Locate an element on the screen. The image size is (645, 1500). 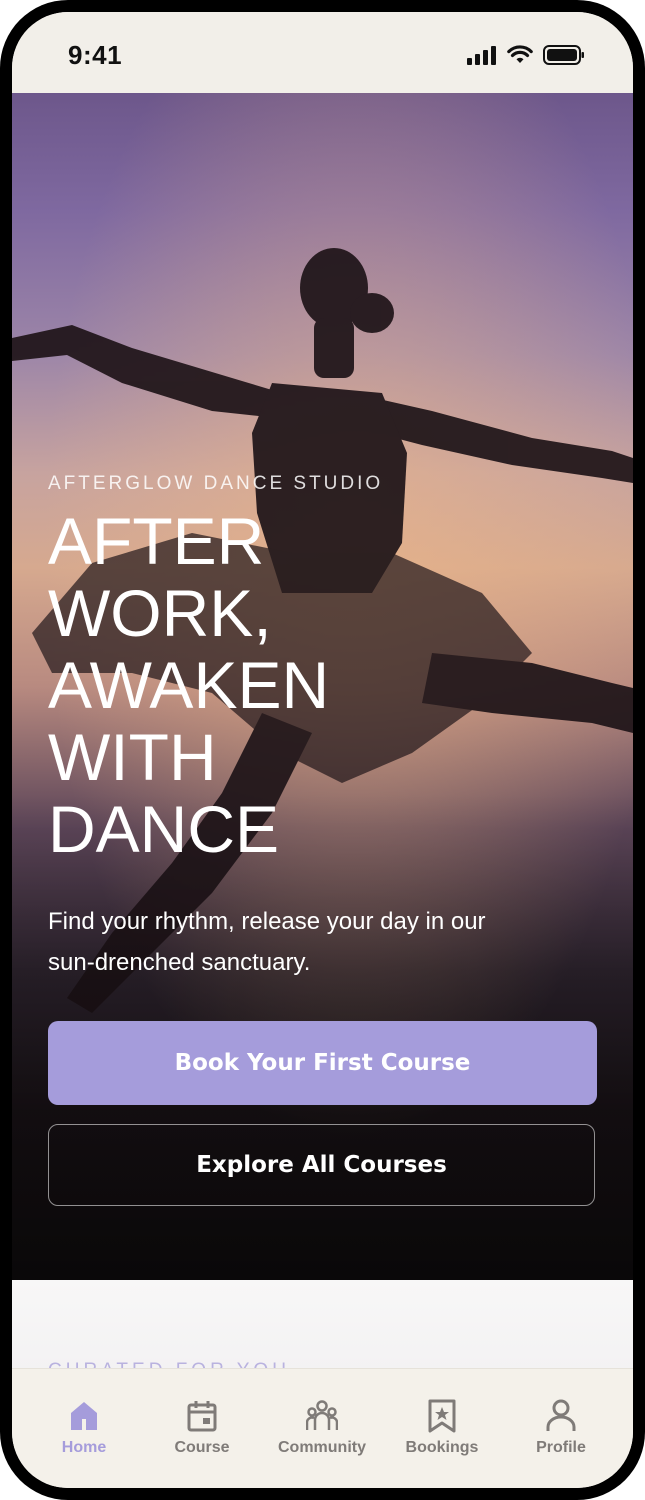
tab-bookings: Bookings is located at coordinates (442, 1428).